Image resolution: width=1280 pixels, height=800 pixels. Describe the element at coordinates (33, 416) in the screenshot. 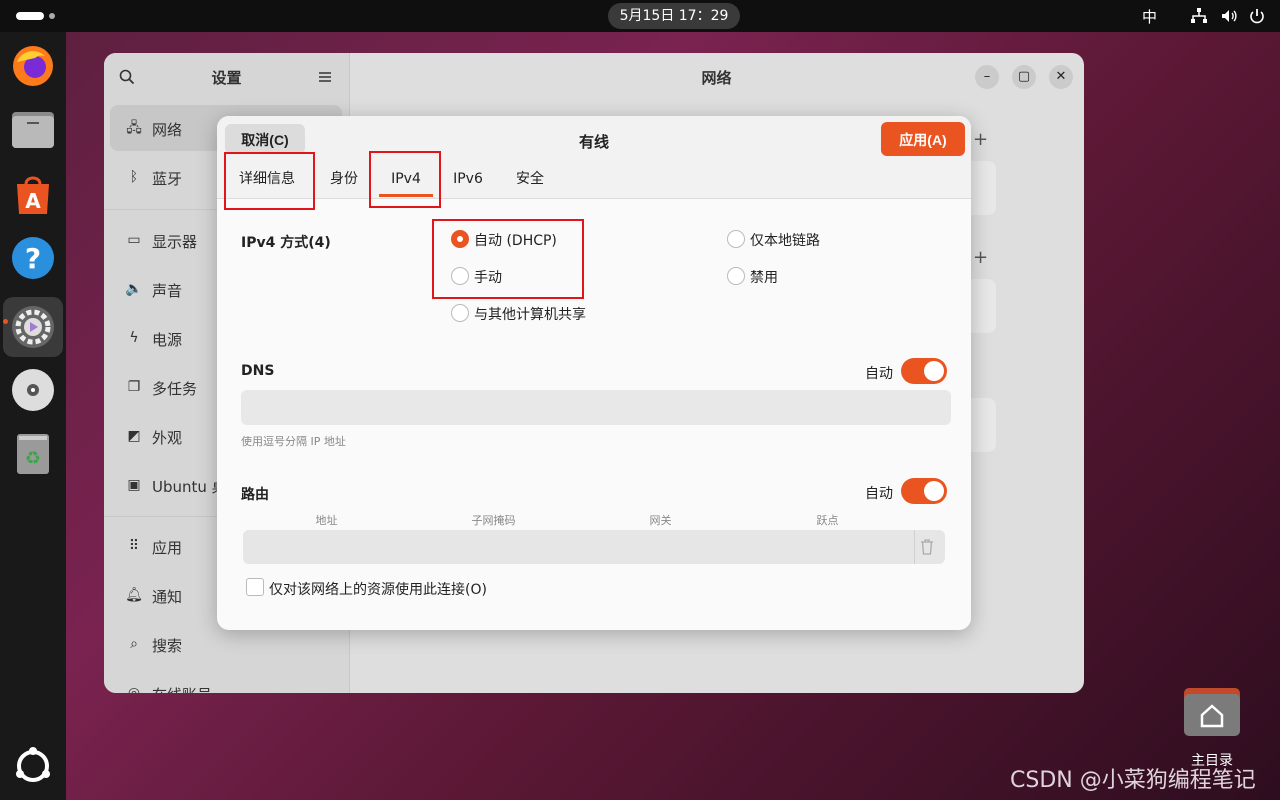

I see `dock: A ? ♻` at that location.